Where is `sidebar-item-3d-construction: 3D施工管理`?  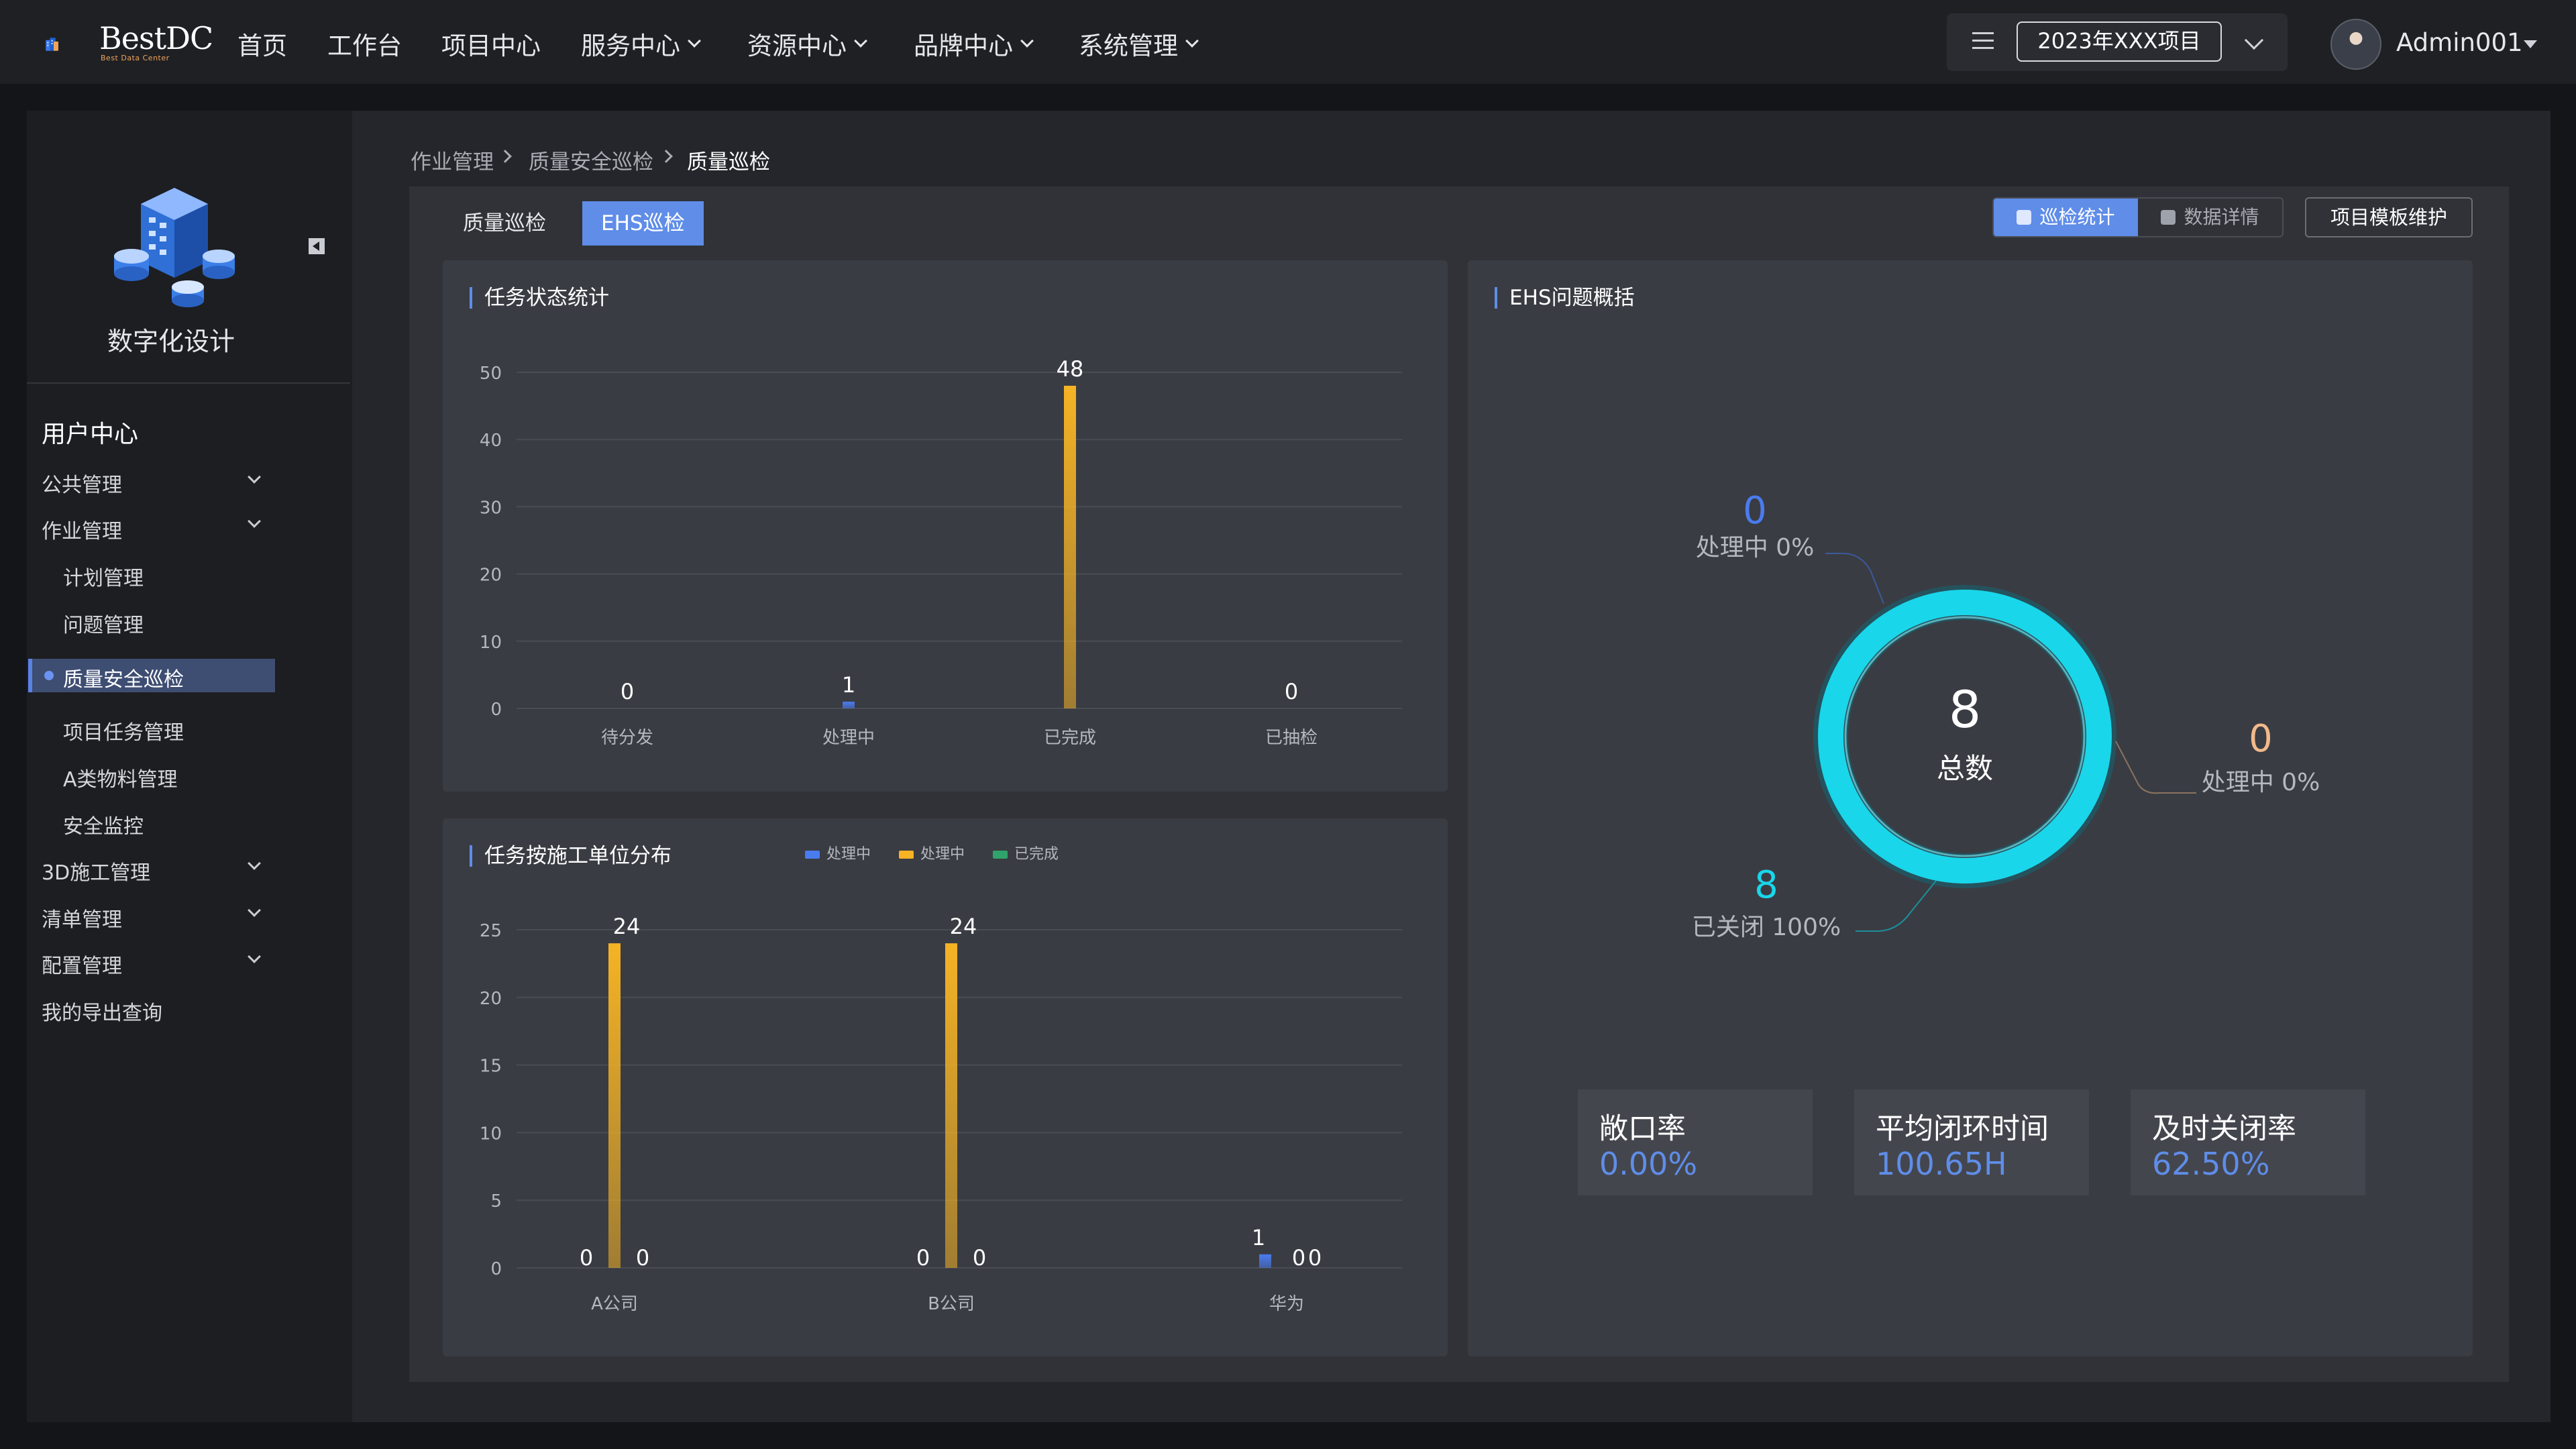 sidebar-item-3d-construction: 3D施工管理 is located at coordinates (96, 870).